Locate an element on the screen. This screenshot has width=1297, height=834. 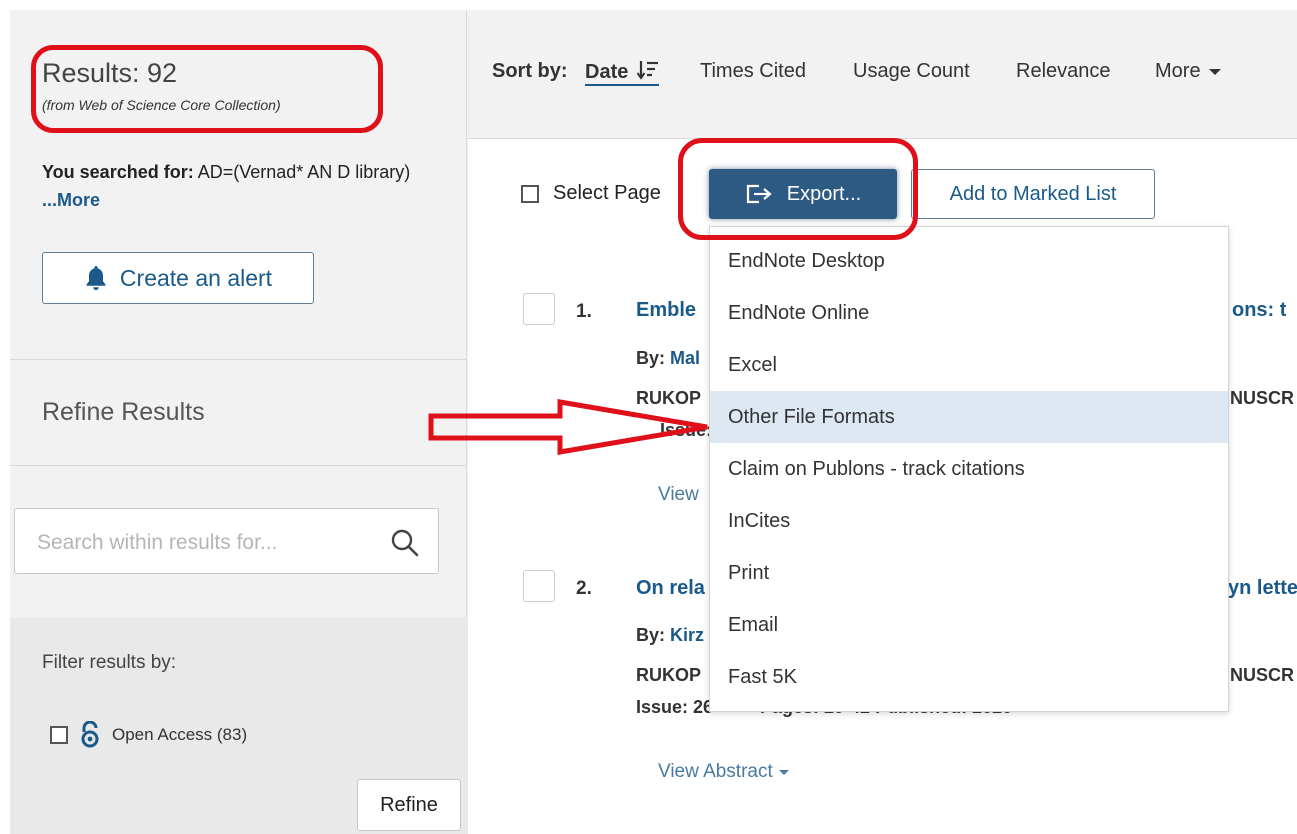
record-authors: By: Kirz is located at coordinates (670, 635).